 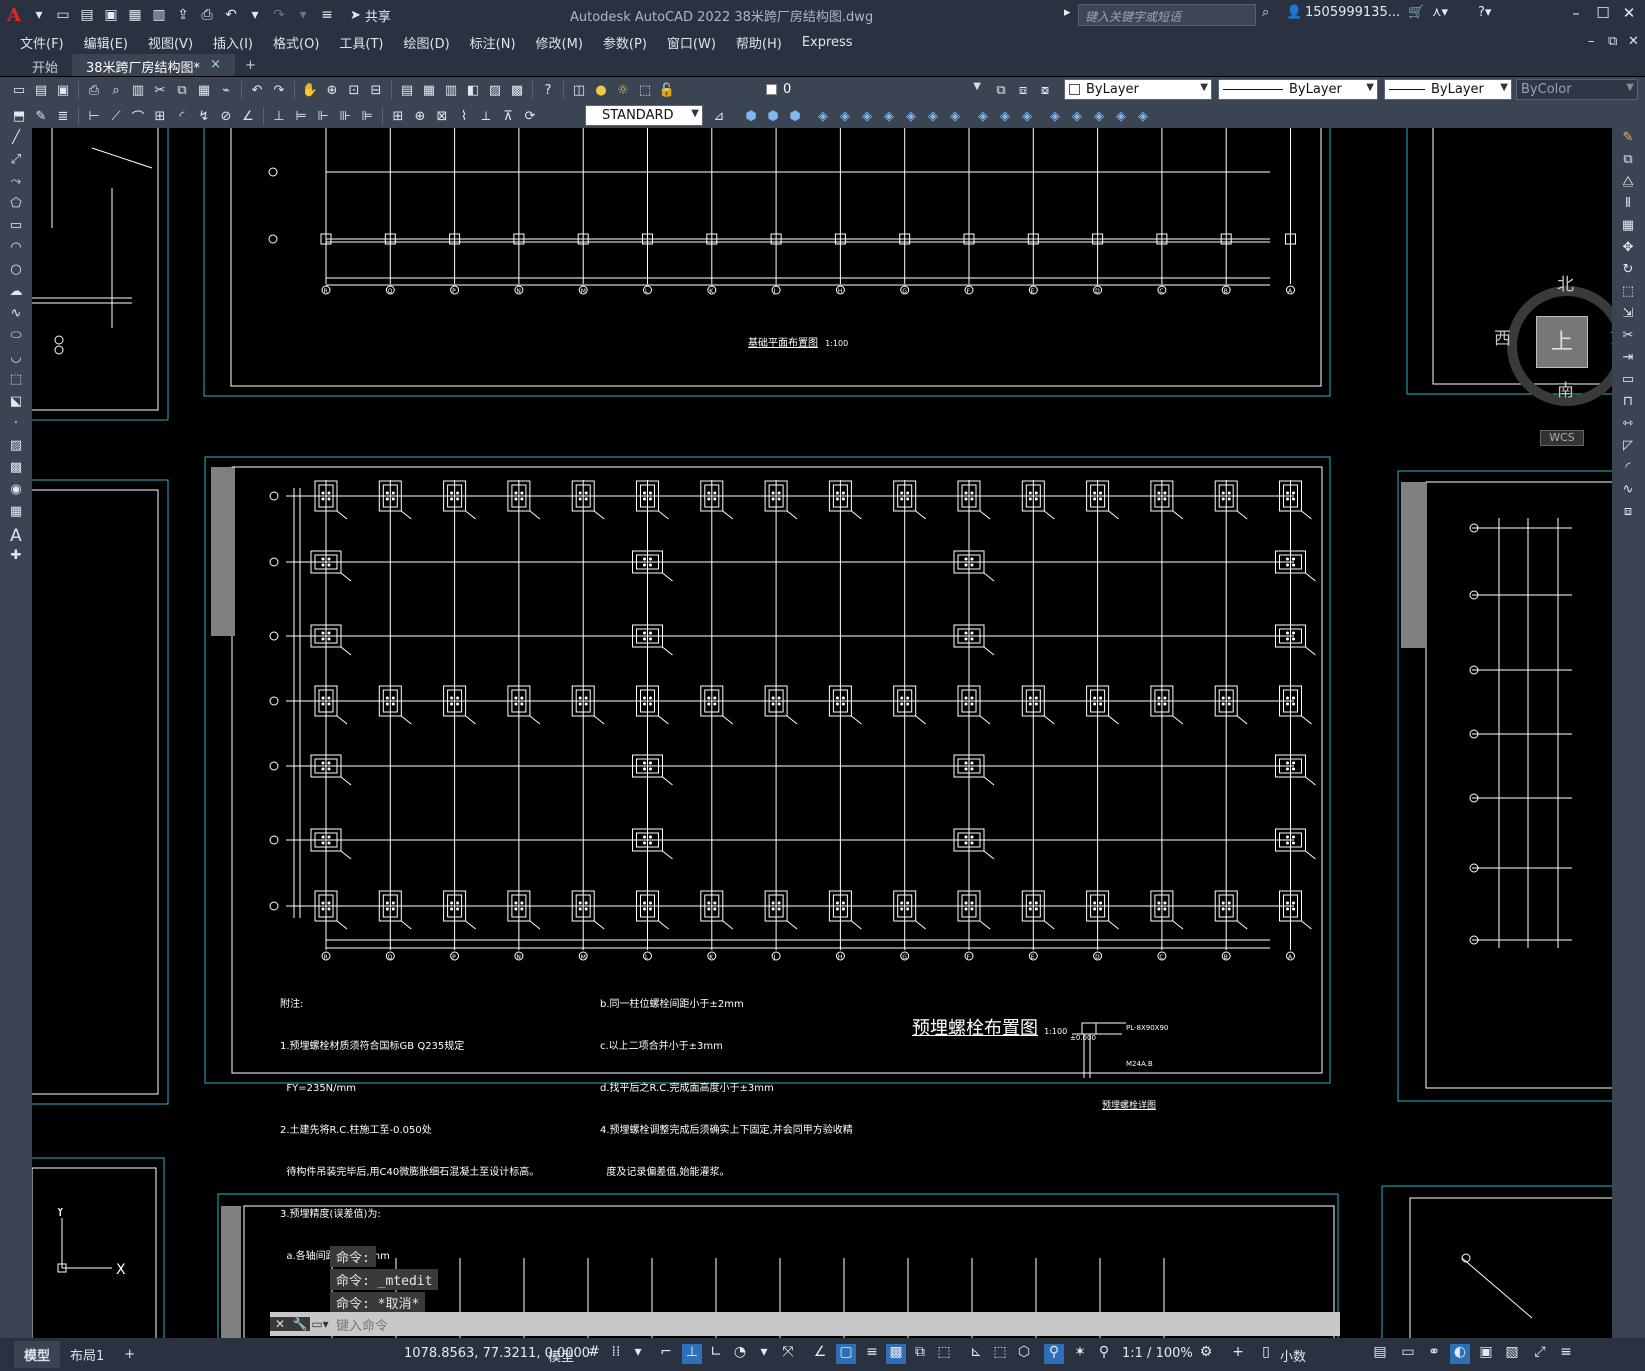 I want to click on modify-scale-icon: ◈, so click(x=911, y=116).